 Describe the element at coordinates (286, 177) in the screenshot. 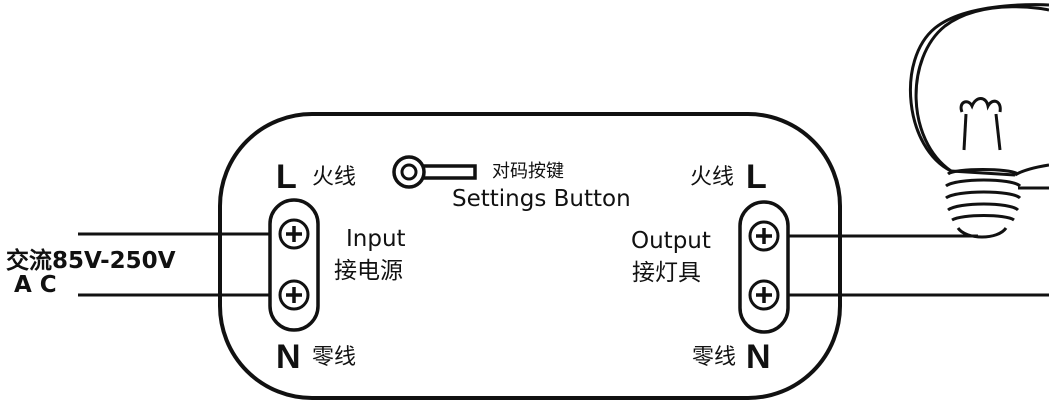

I see `input-live-letter: L` at that location.